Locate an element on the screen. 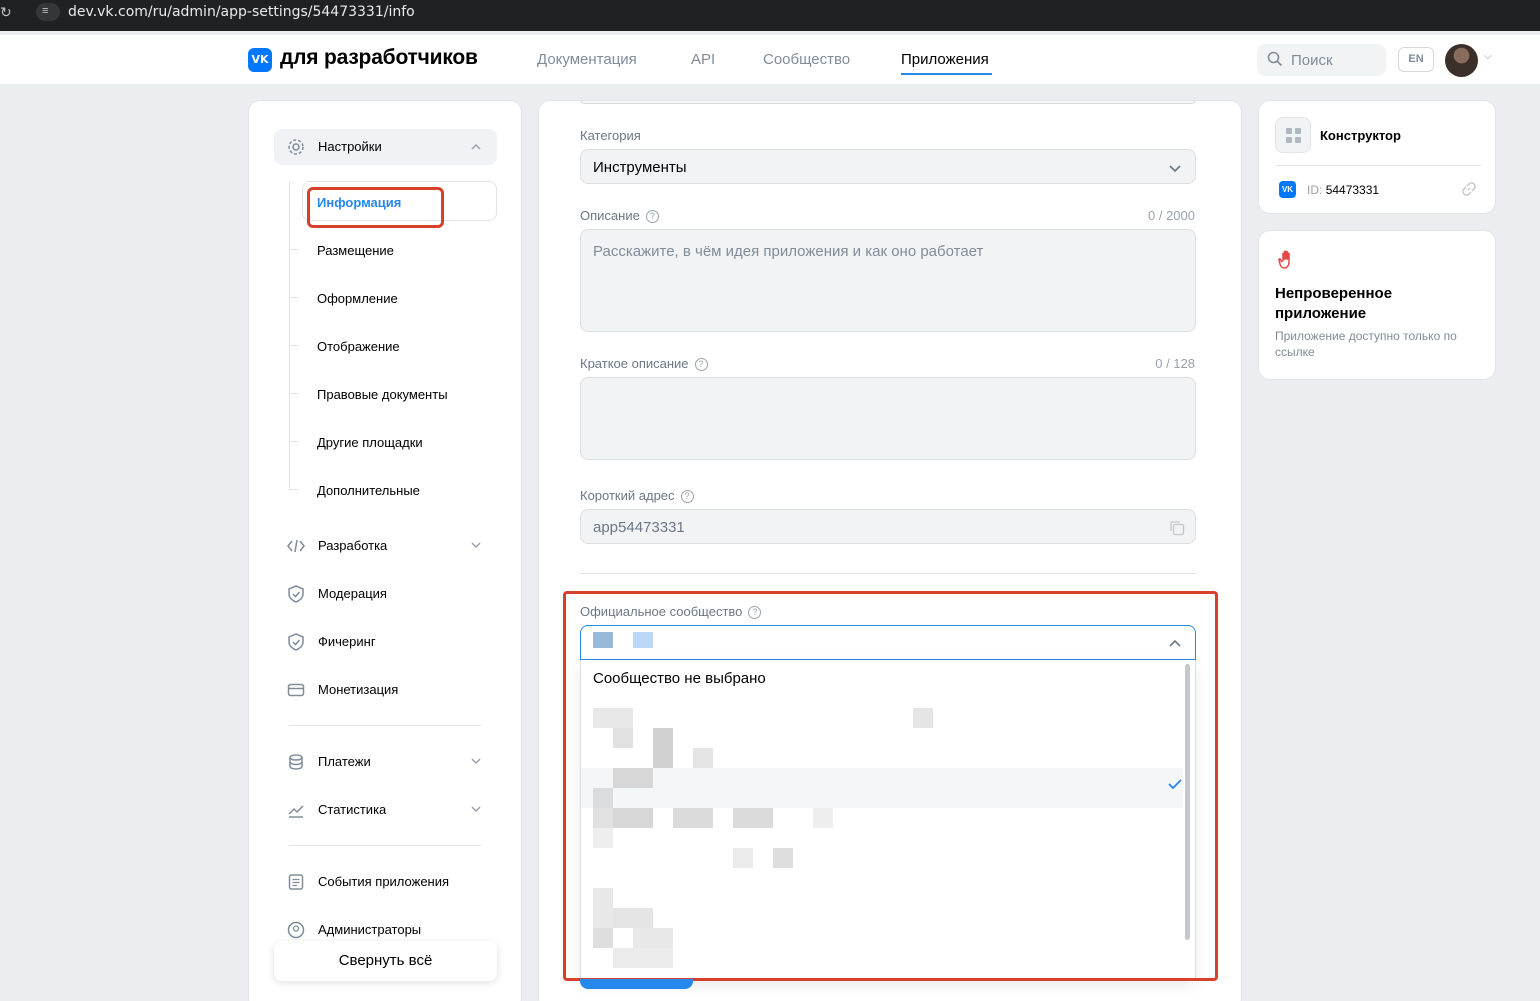 Image resolution: width=1540 pixels, height=1001 pixels. app-id-label: ID: is located at coordinates (1315, 190).